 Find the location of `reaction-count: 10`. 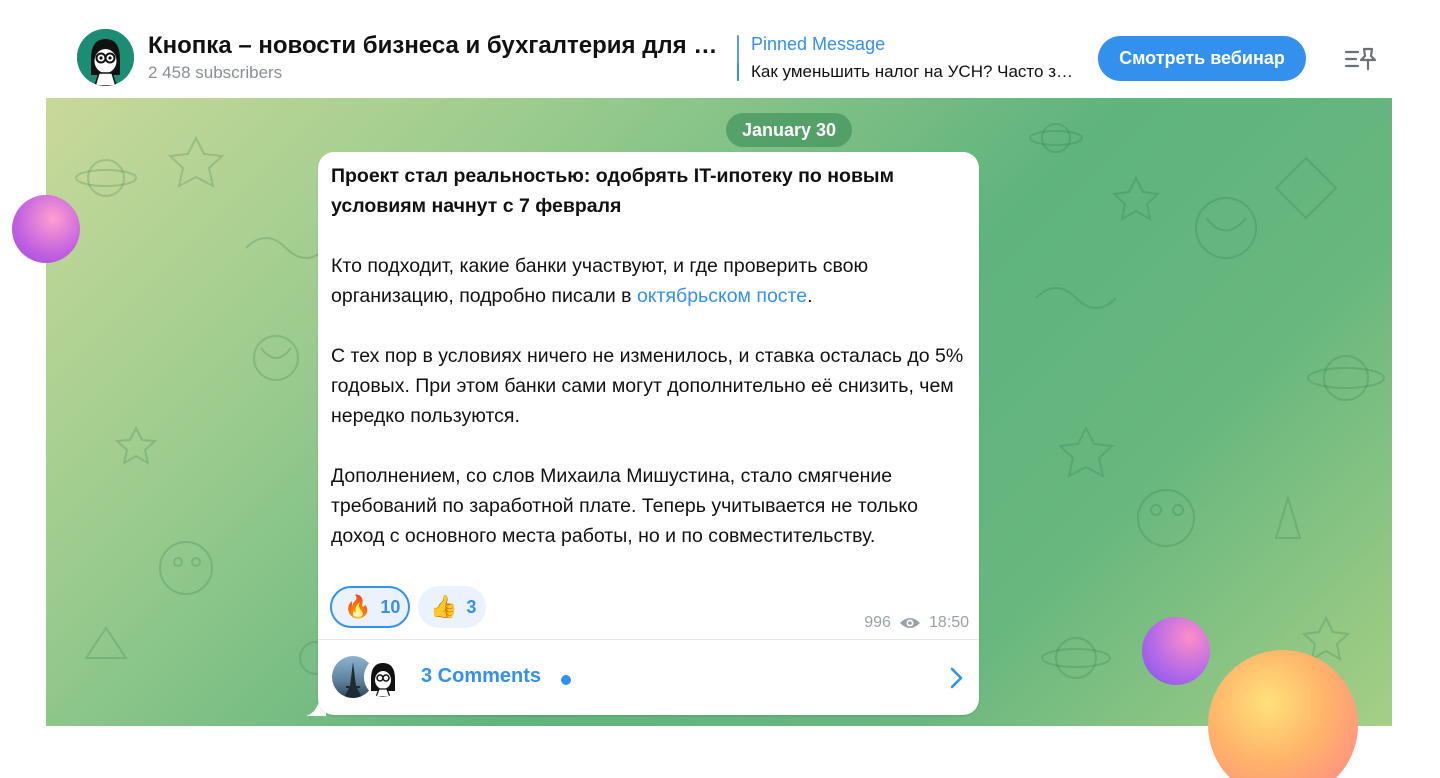

reaction-count: 10 is located at coordinates (390, 606).